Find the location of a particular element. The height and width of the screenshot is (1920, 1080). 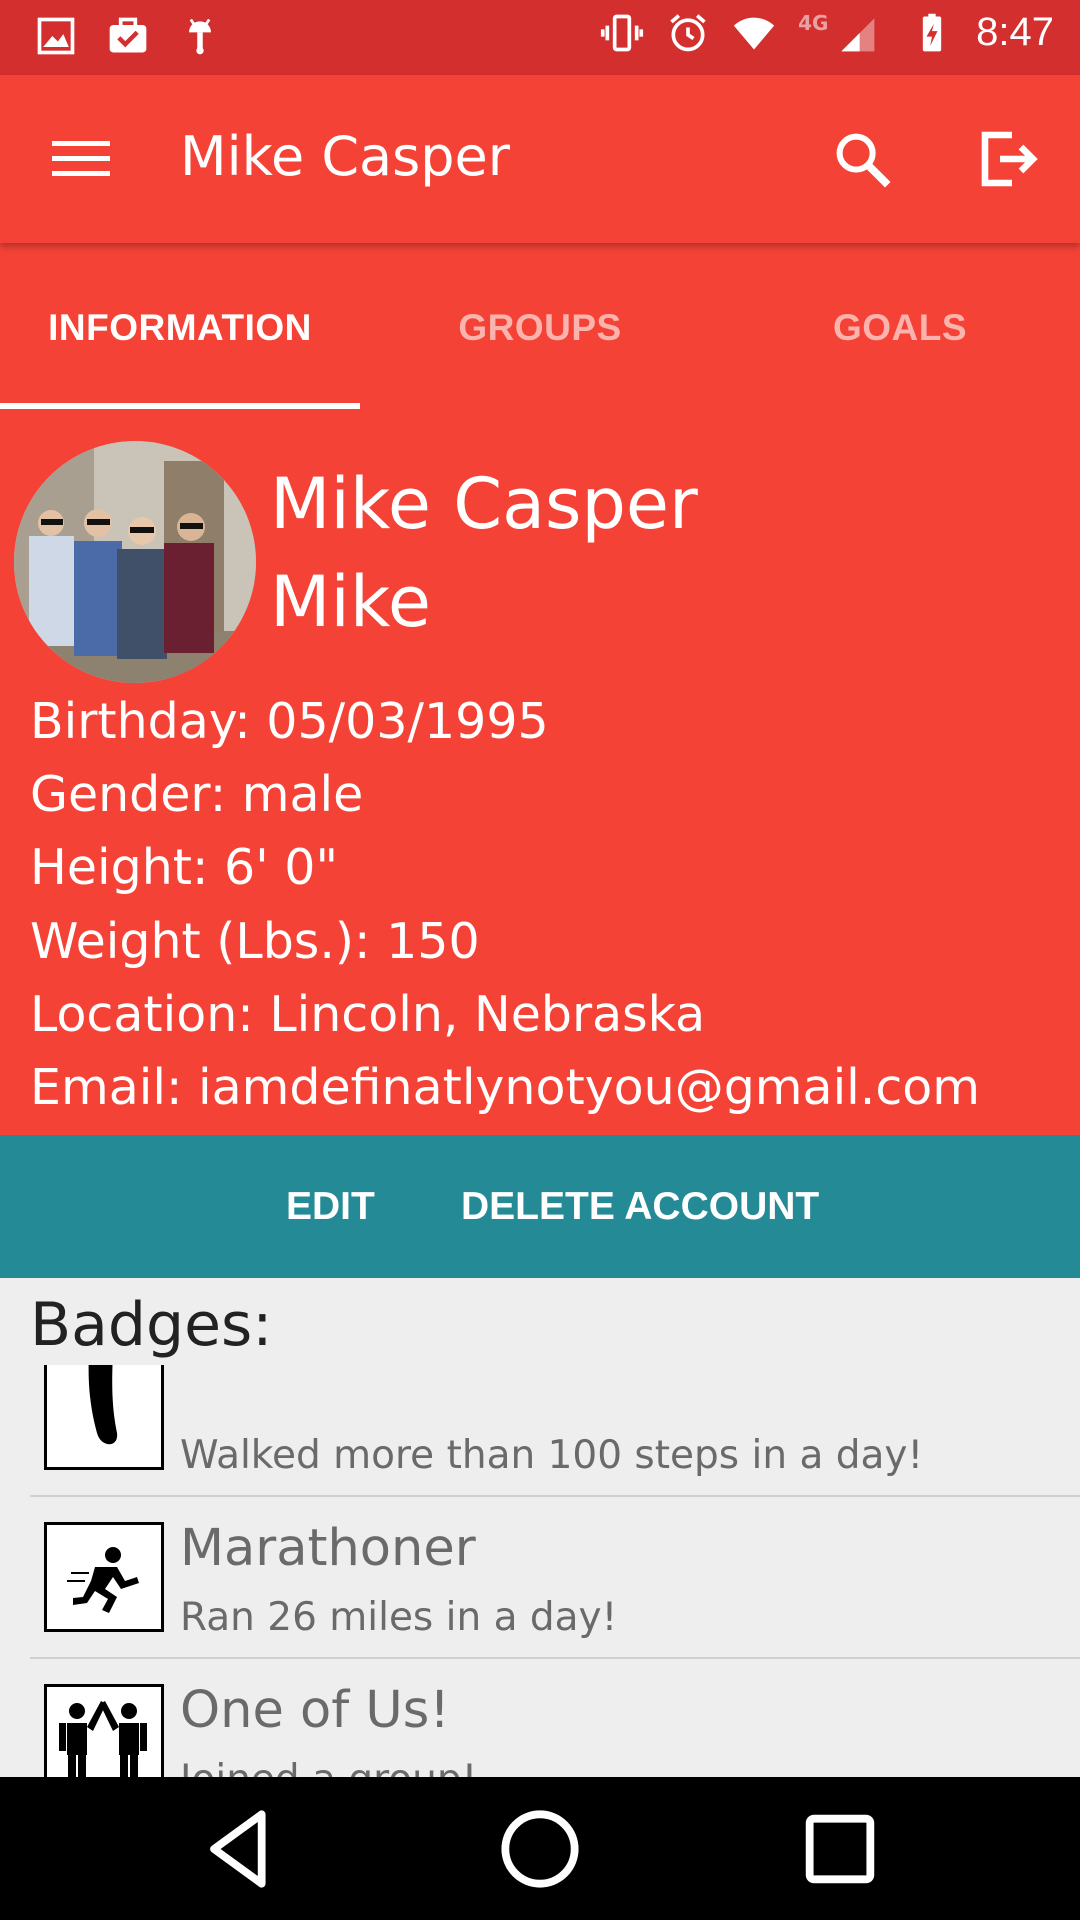

tab-information: INFORMATION is located at coordinates (180, 328).